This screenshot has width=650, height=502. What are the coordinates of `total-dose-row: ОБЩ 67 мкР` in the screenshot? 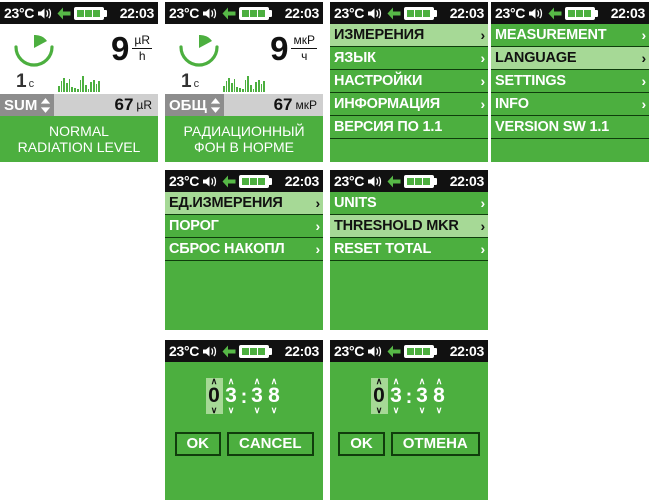 It's located at (244, 105).